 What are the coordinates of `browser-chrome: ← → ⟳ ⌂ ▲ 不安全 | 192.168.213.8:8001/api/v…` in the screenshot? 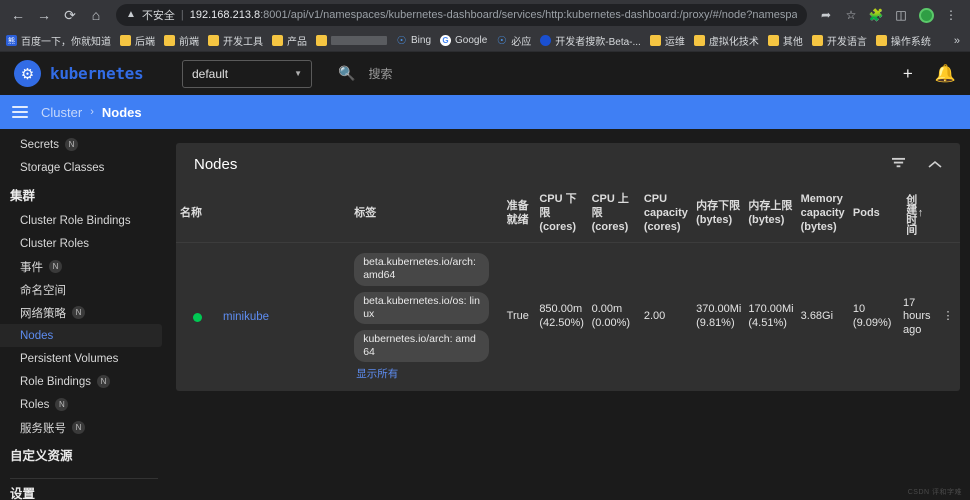 It's located at (485, 26).